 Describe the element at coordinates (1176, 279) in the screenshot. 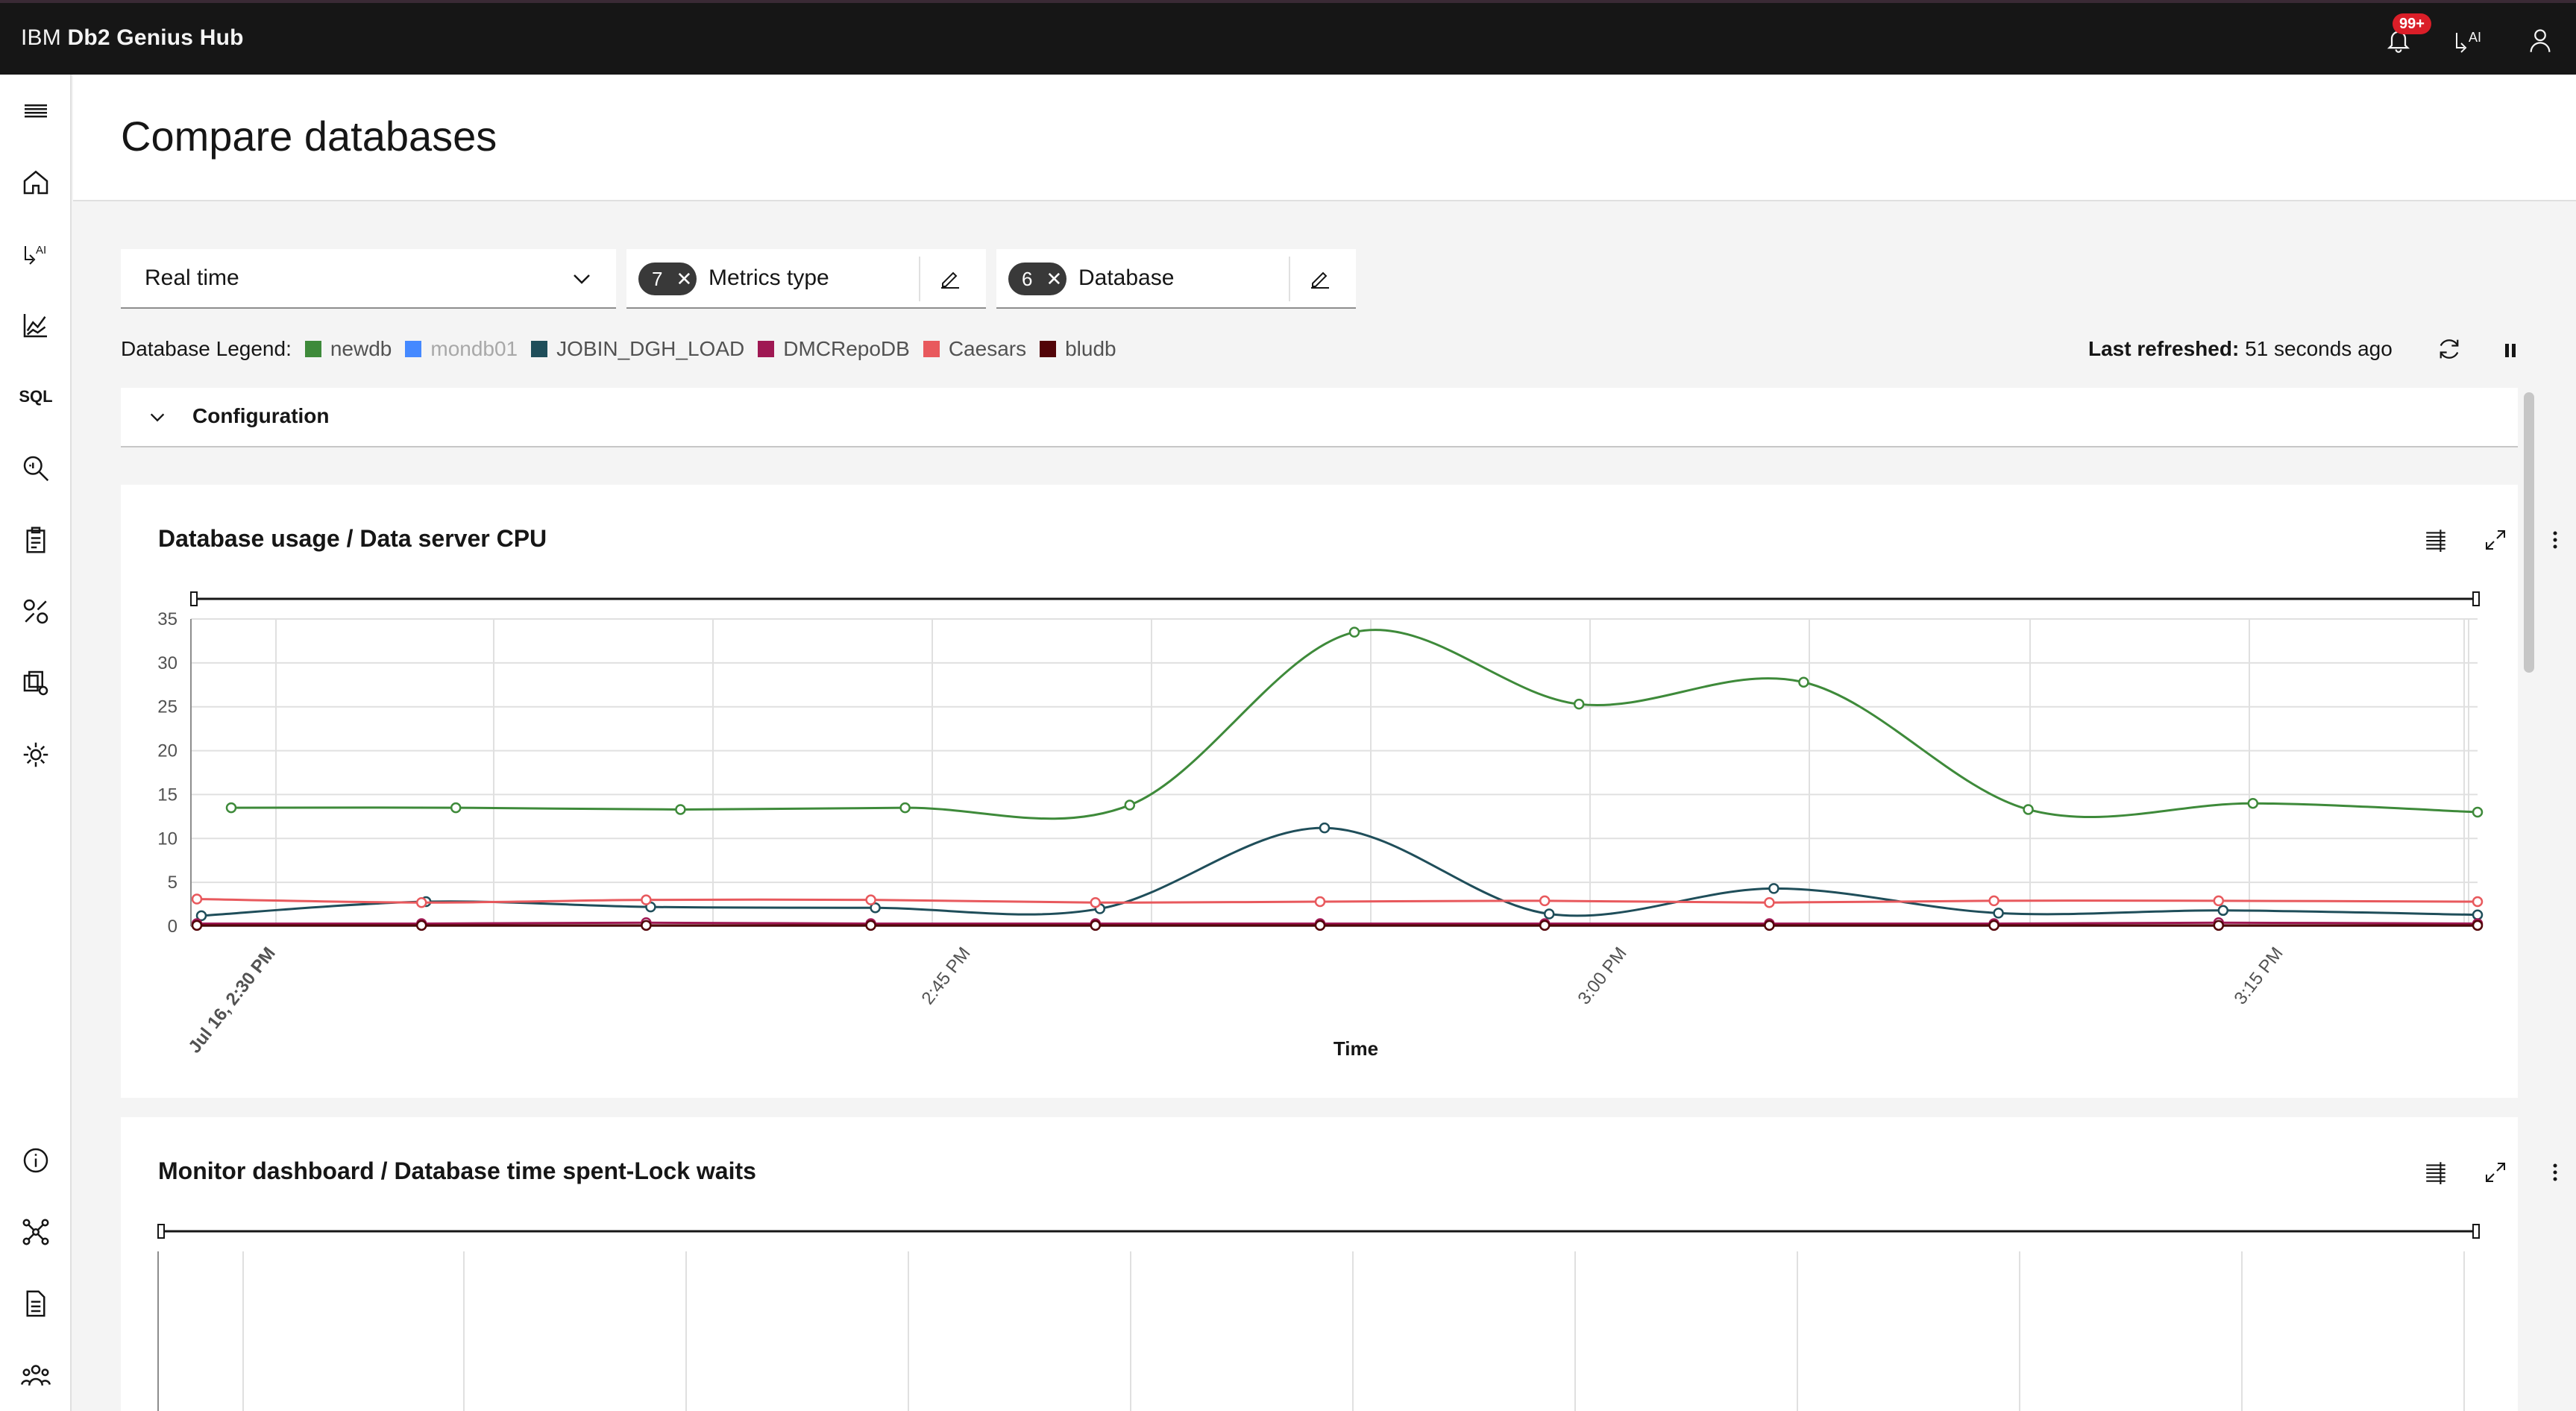

I see `database-filter: 6 ✕ Database` at that location.